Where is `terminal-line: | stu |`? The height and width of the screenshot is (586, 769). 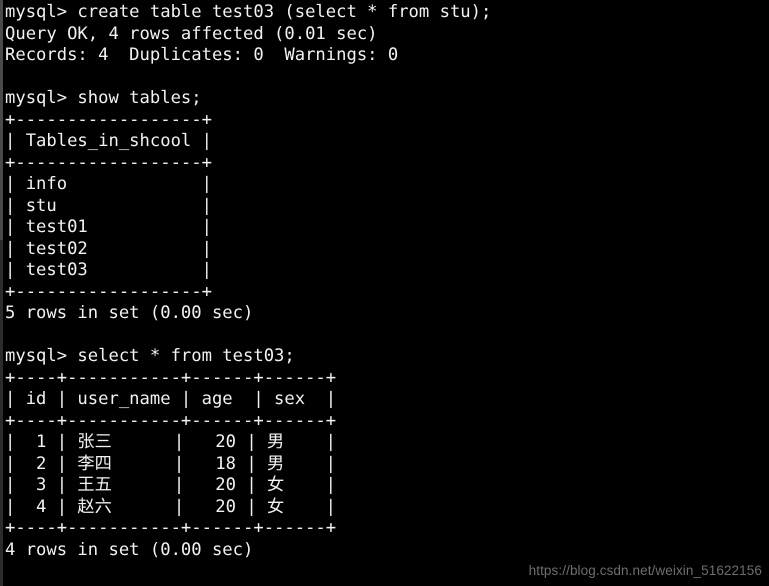 terminal-line: | stu | is located at coordinates (108, 205).